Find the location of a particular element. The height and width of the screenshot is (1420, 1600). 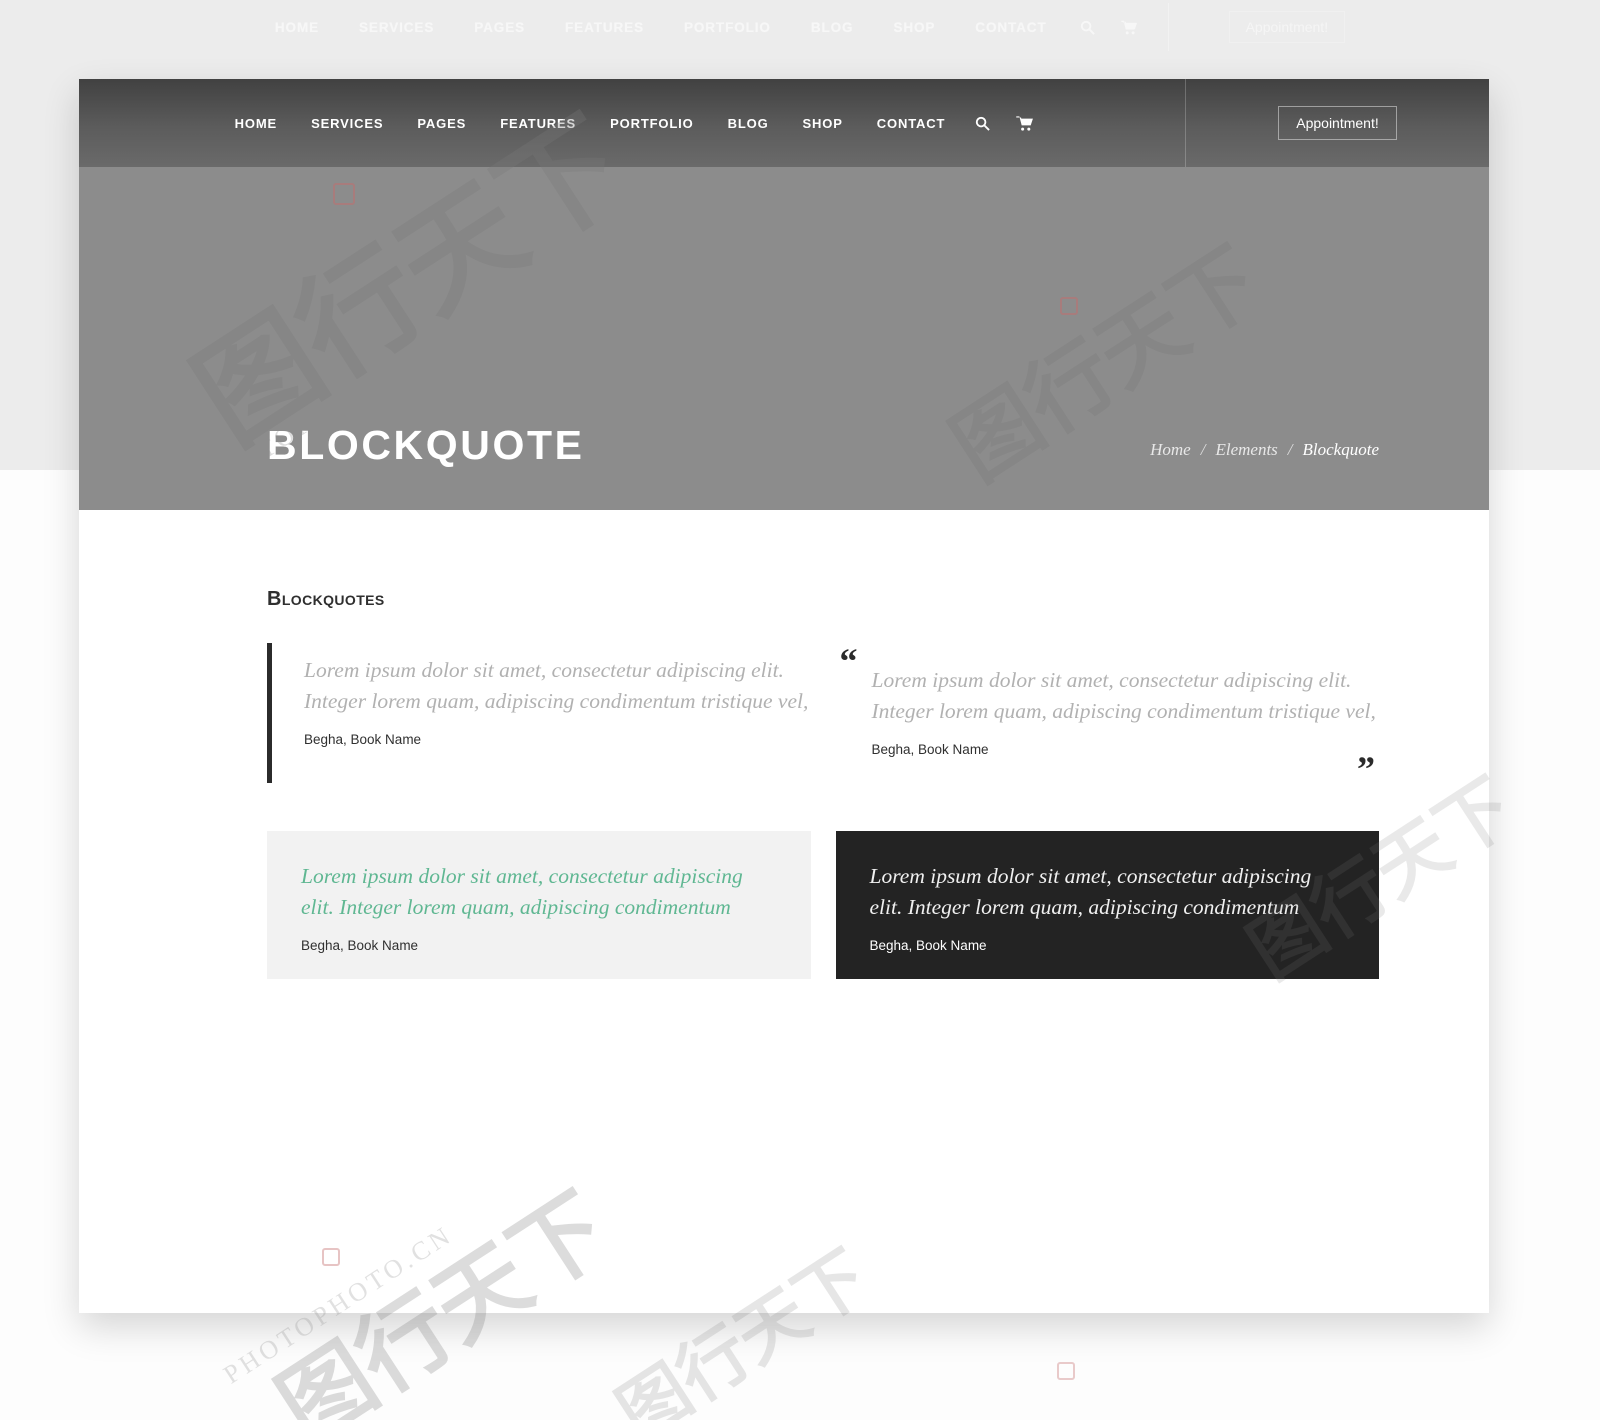

section-title: Blockquotes is located at coordinates (326, 599).